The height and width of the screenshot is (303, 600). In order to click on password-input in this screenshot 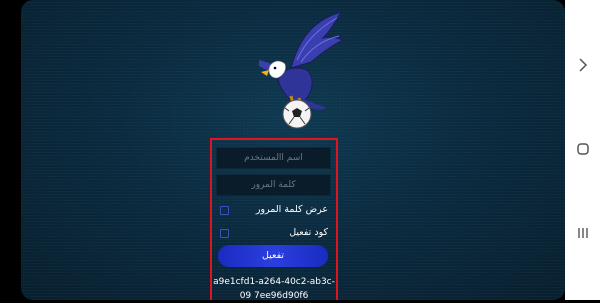, I will do `click(273, 185)`.